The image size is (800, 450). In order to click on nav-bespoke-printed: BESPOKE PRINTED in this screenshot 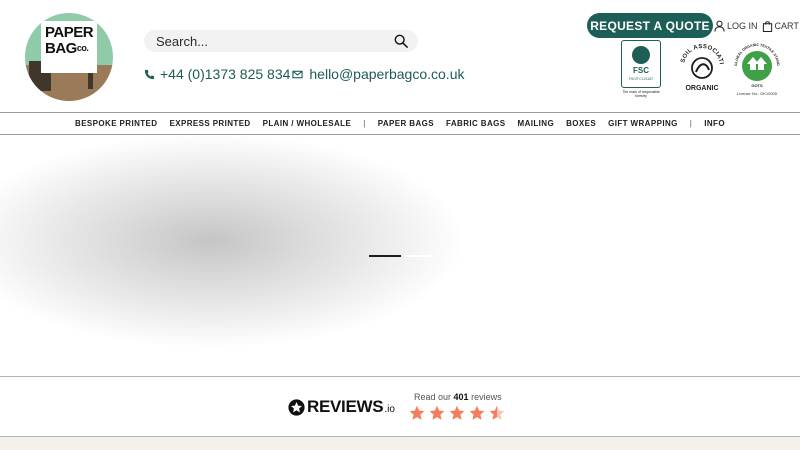, I will do `click(116, 123)`.